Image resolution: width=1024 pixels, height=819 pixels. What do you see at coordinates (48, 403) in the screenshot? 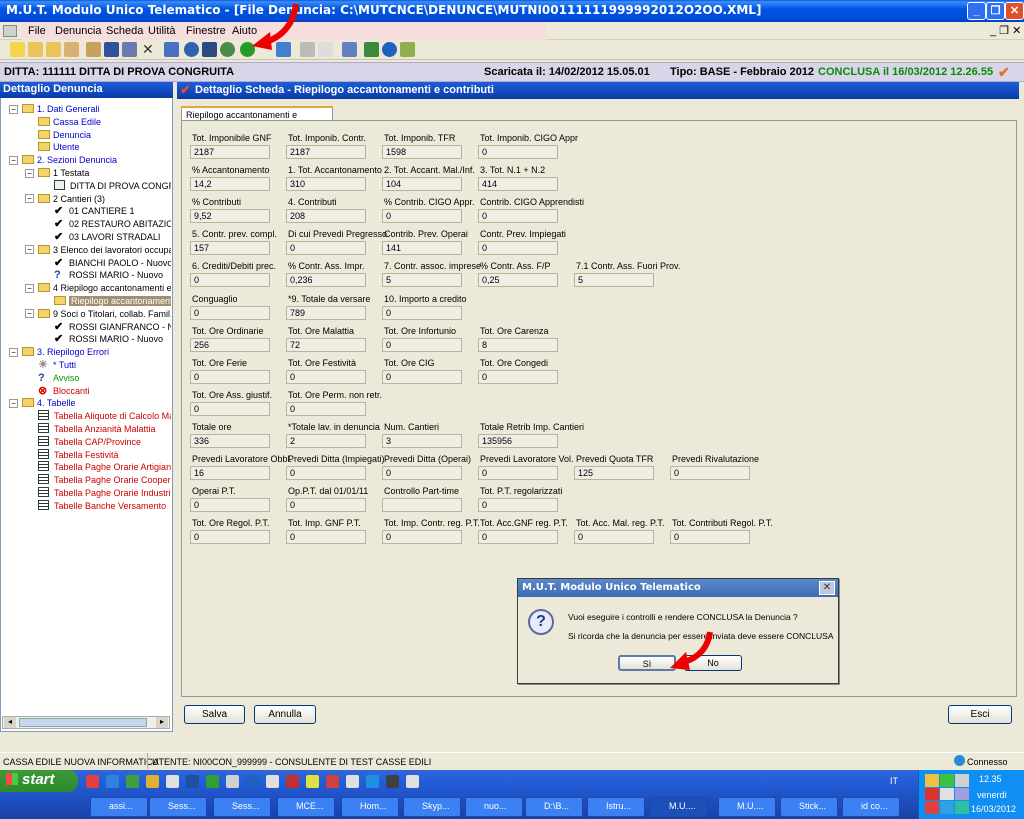
I see `tree-item: 4. Tabelle` at bounding box center [48, 403].